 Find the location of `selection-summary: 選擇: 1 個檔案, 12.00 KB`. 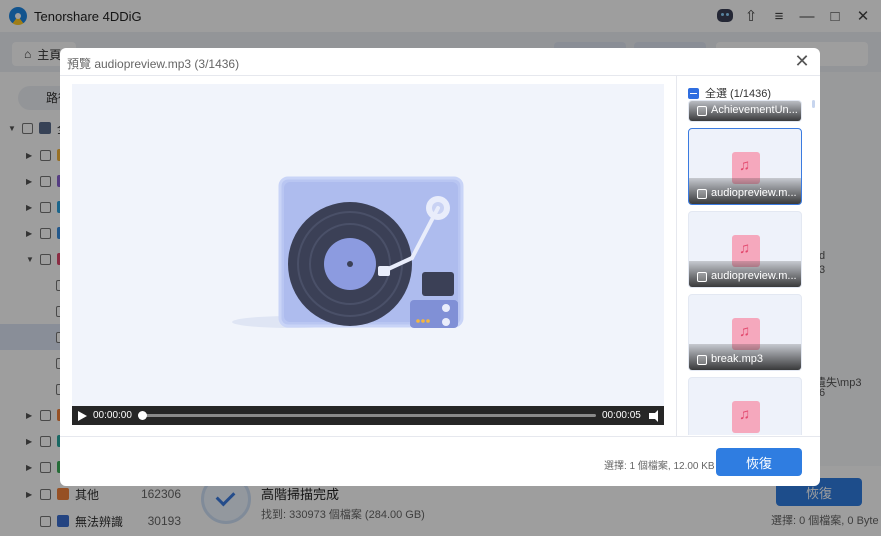

selection-summary: 選擇: 1 個檔案, 12.00 KB is located at coordinates (659, 466).